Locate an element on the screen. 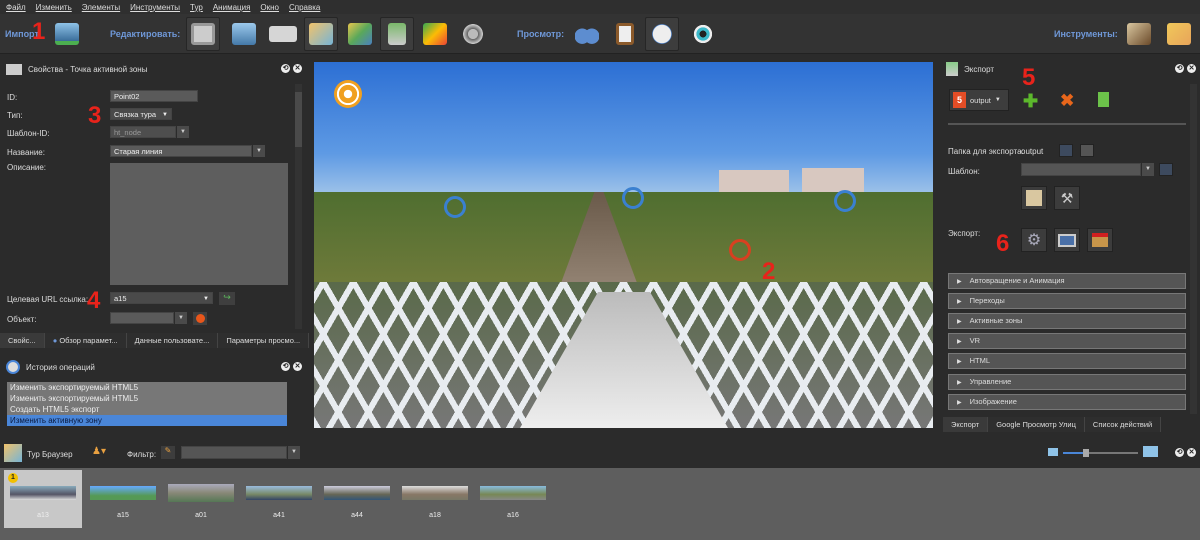 The height and width of the screenshot is (540, 1200). filter-dropdown: ▼ is located at coordinates (294, 452).